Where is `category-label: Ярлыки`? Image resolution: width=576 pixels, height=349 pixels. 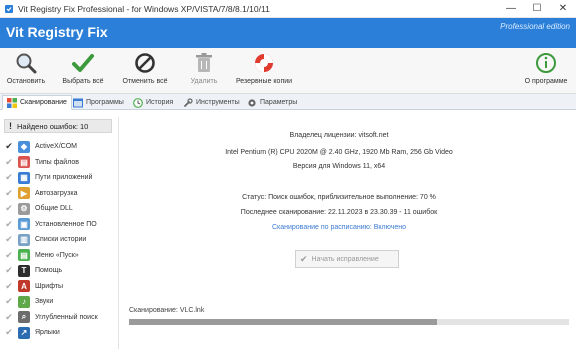 category-label: Ярлыки is located at coordinates (47, 332).